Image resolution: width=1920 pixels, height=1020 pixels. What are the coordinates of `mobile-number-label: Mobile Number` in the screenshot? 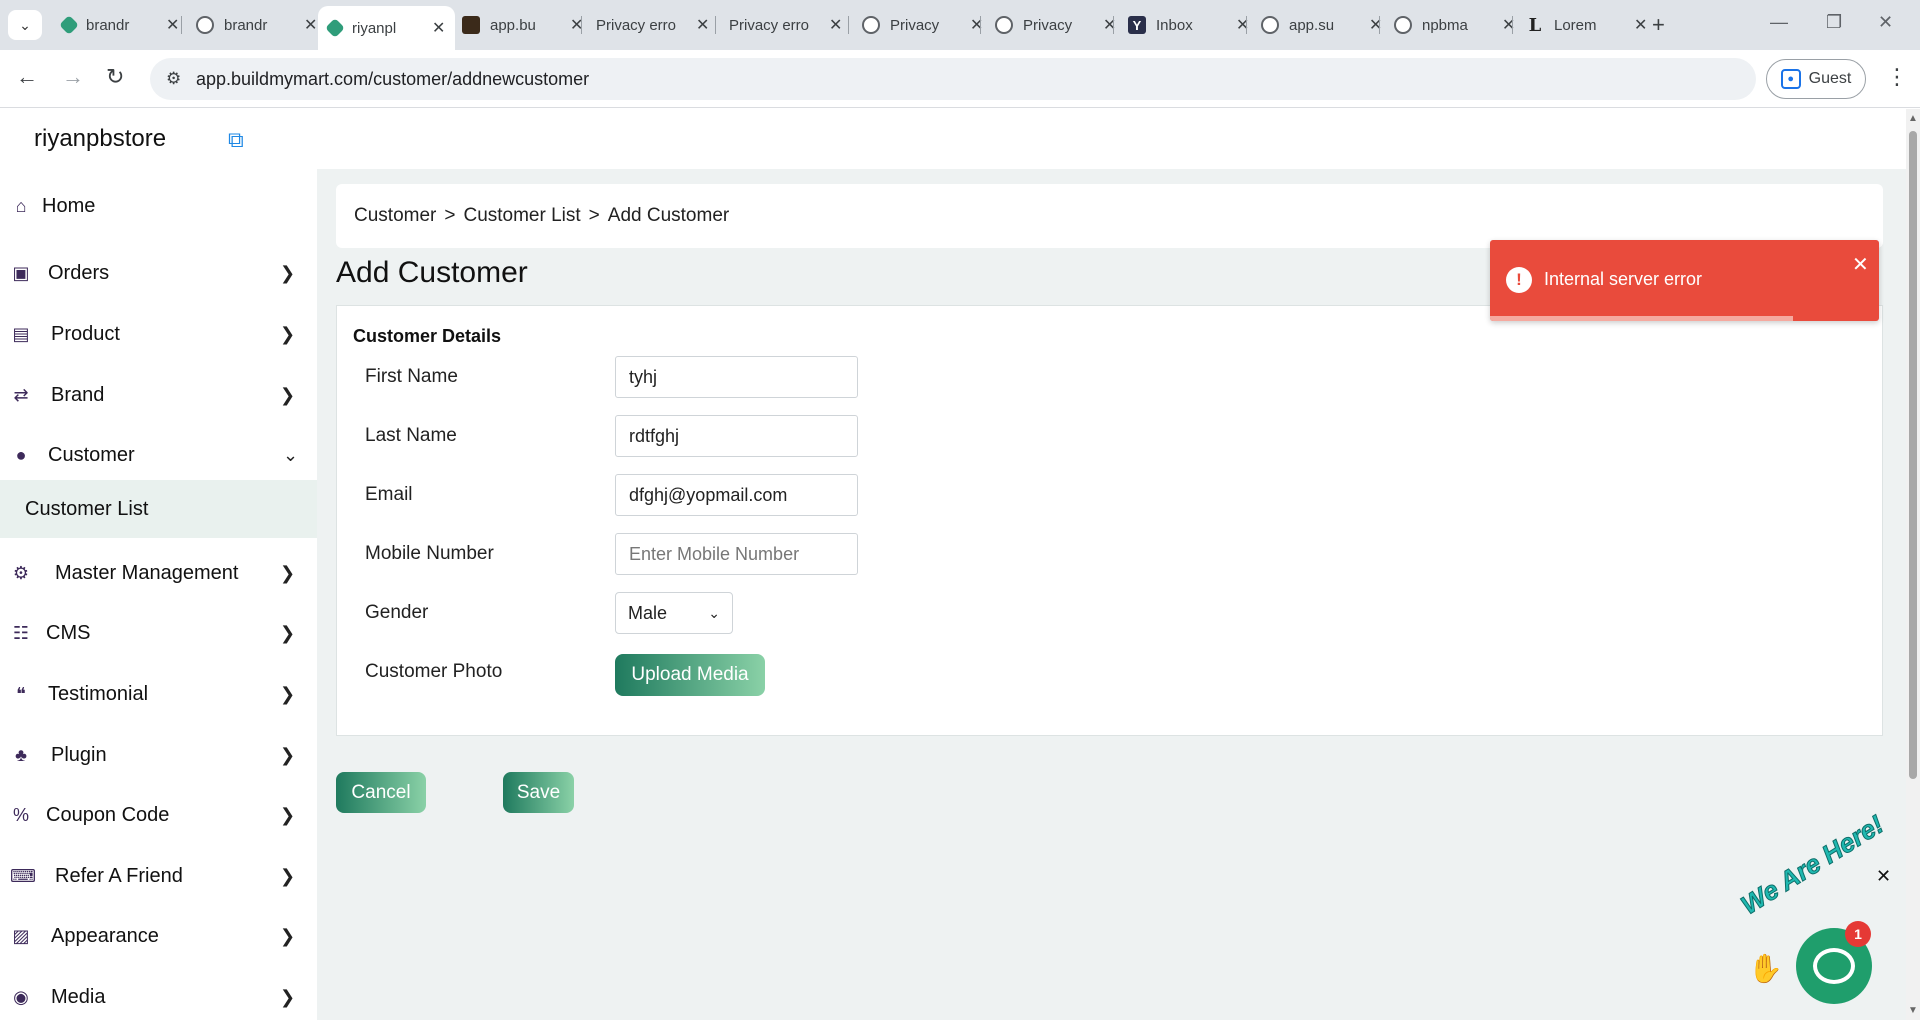 It's located at (429, 553).